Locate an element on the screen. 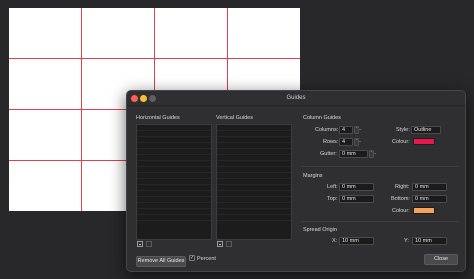 The height and width of the screenshot is (279, 474). column-colour-label: Colour: is located at coordinates (401, 142).